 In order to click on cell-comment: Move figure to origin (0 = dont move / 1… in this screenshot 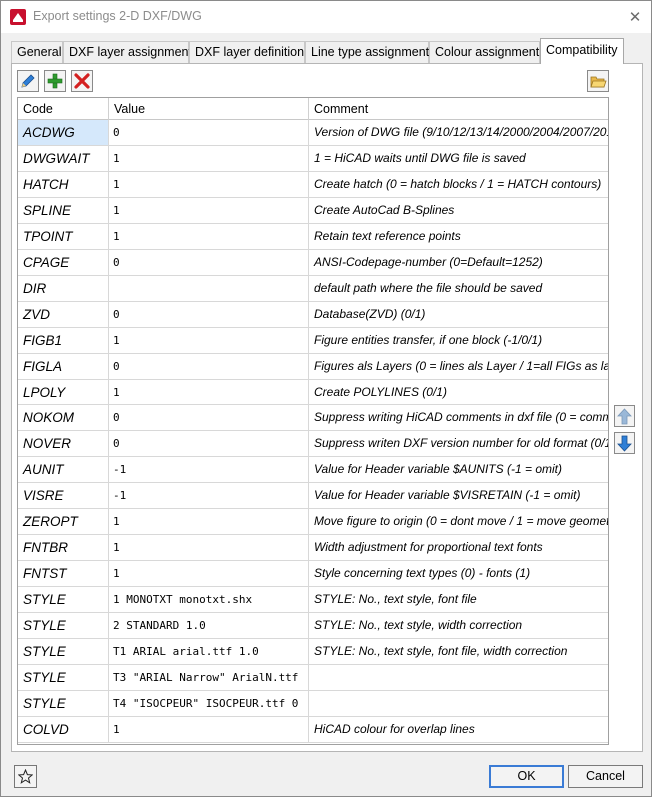, I will do `click(458, 521)`.